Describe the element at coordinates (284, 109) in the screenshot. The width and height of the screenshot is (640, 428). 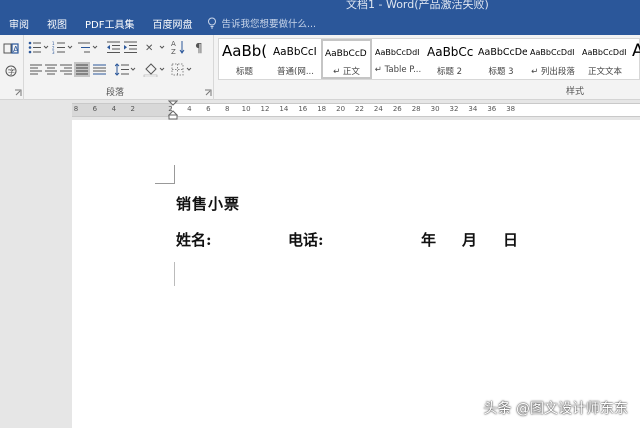
I see `ruler-number: 14` at that location.